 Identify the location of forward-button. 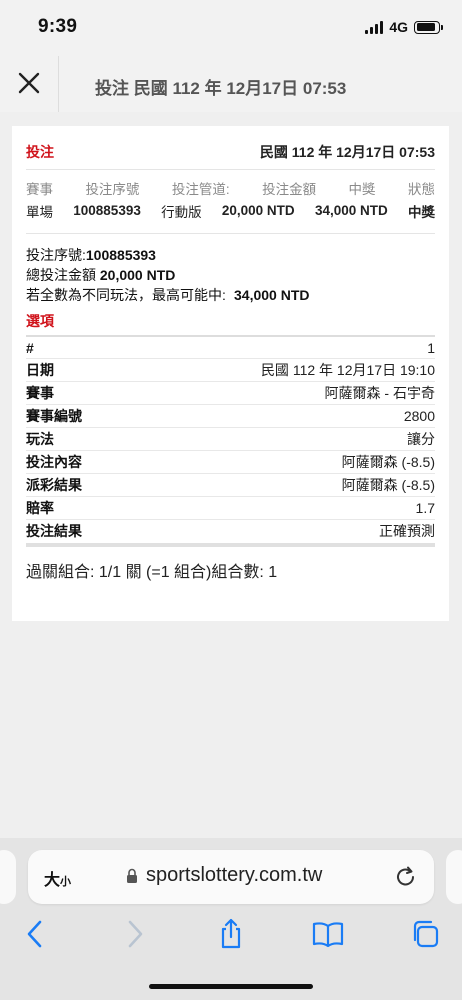
(135, 936).